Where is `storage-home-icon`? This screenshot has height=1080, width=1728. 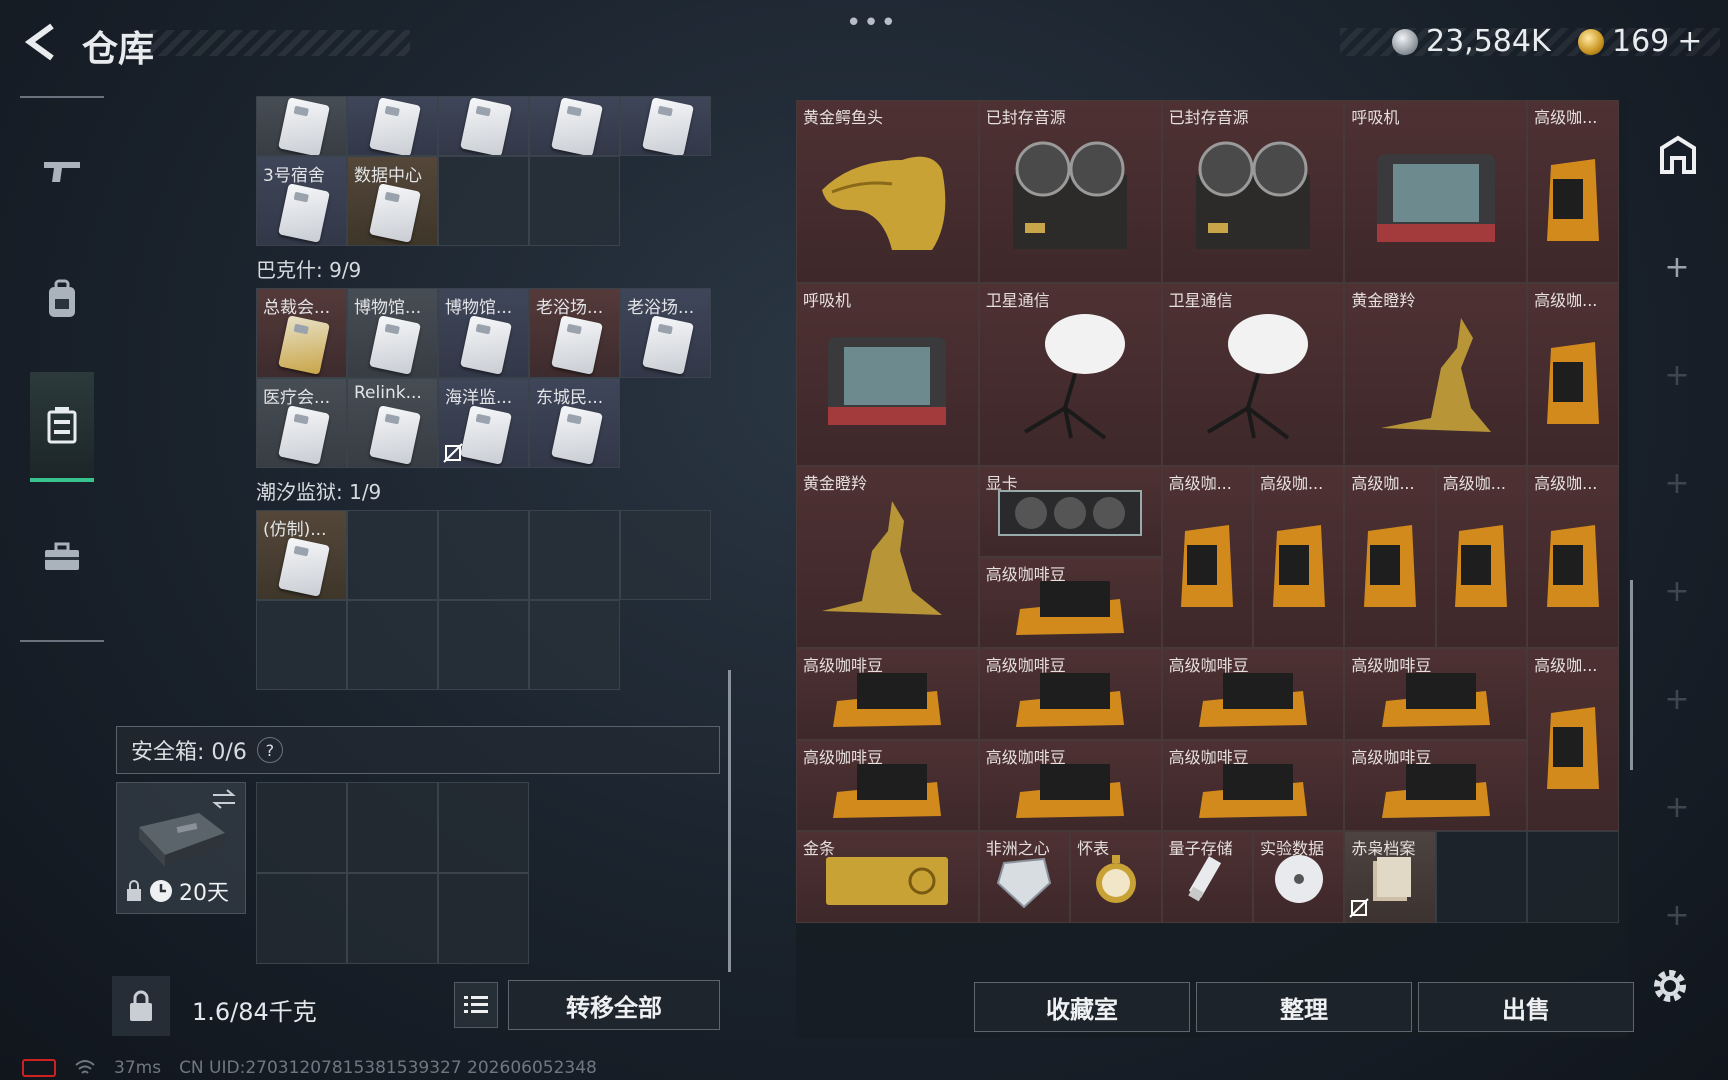
storage-home-icon is located at coordinates (1678, 154).